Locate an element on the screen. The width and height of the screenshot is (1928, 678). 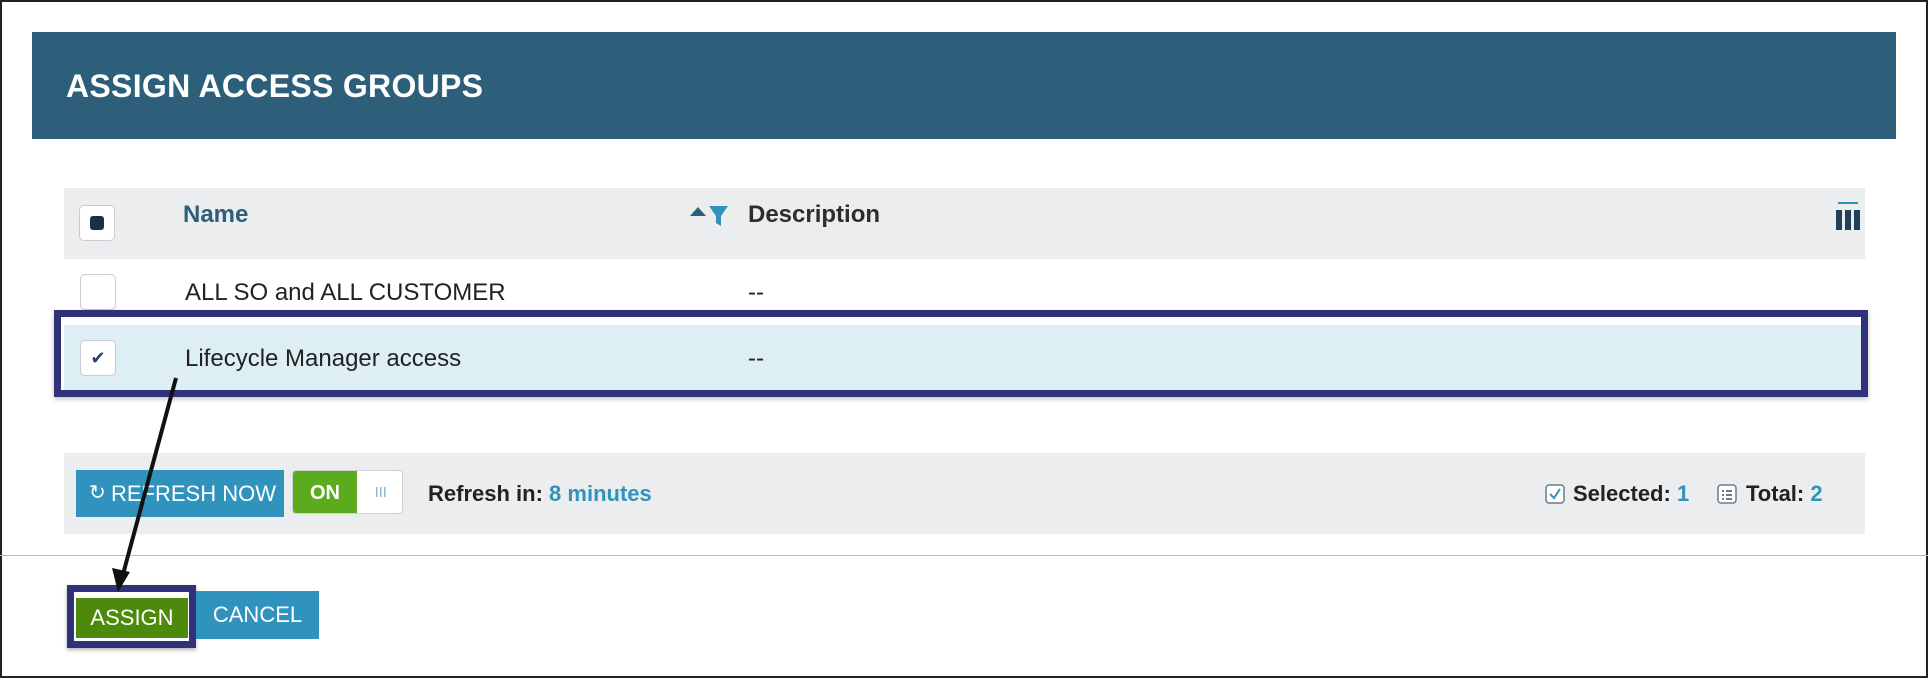
refresh-in-label: Refresh in: is located at coordinates (485, 493).